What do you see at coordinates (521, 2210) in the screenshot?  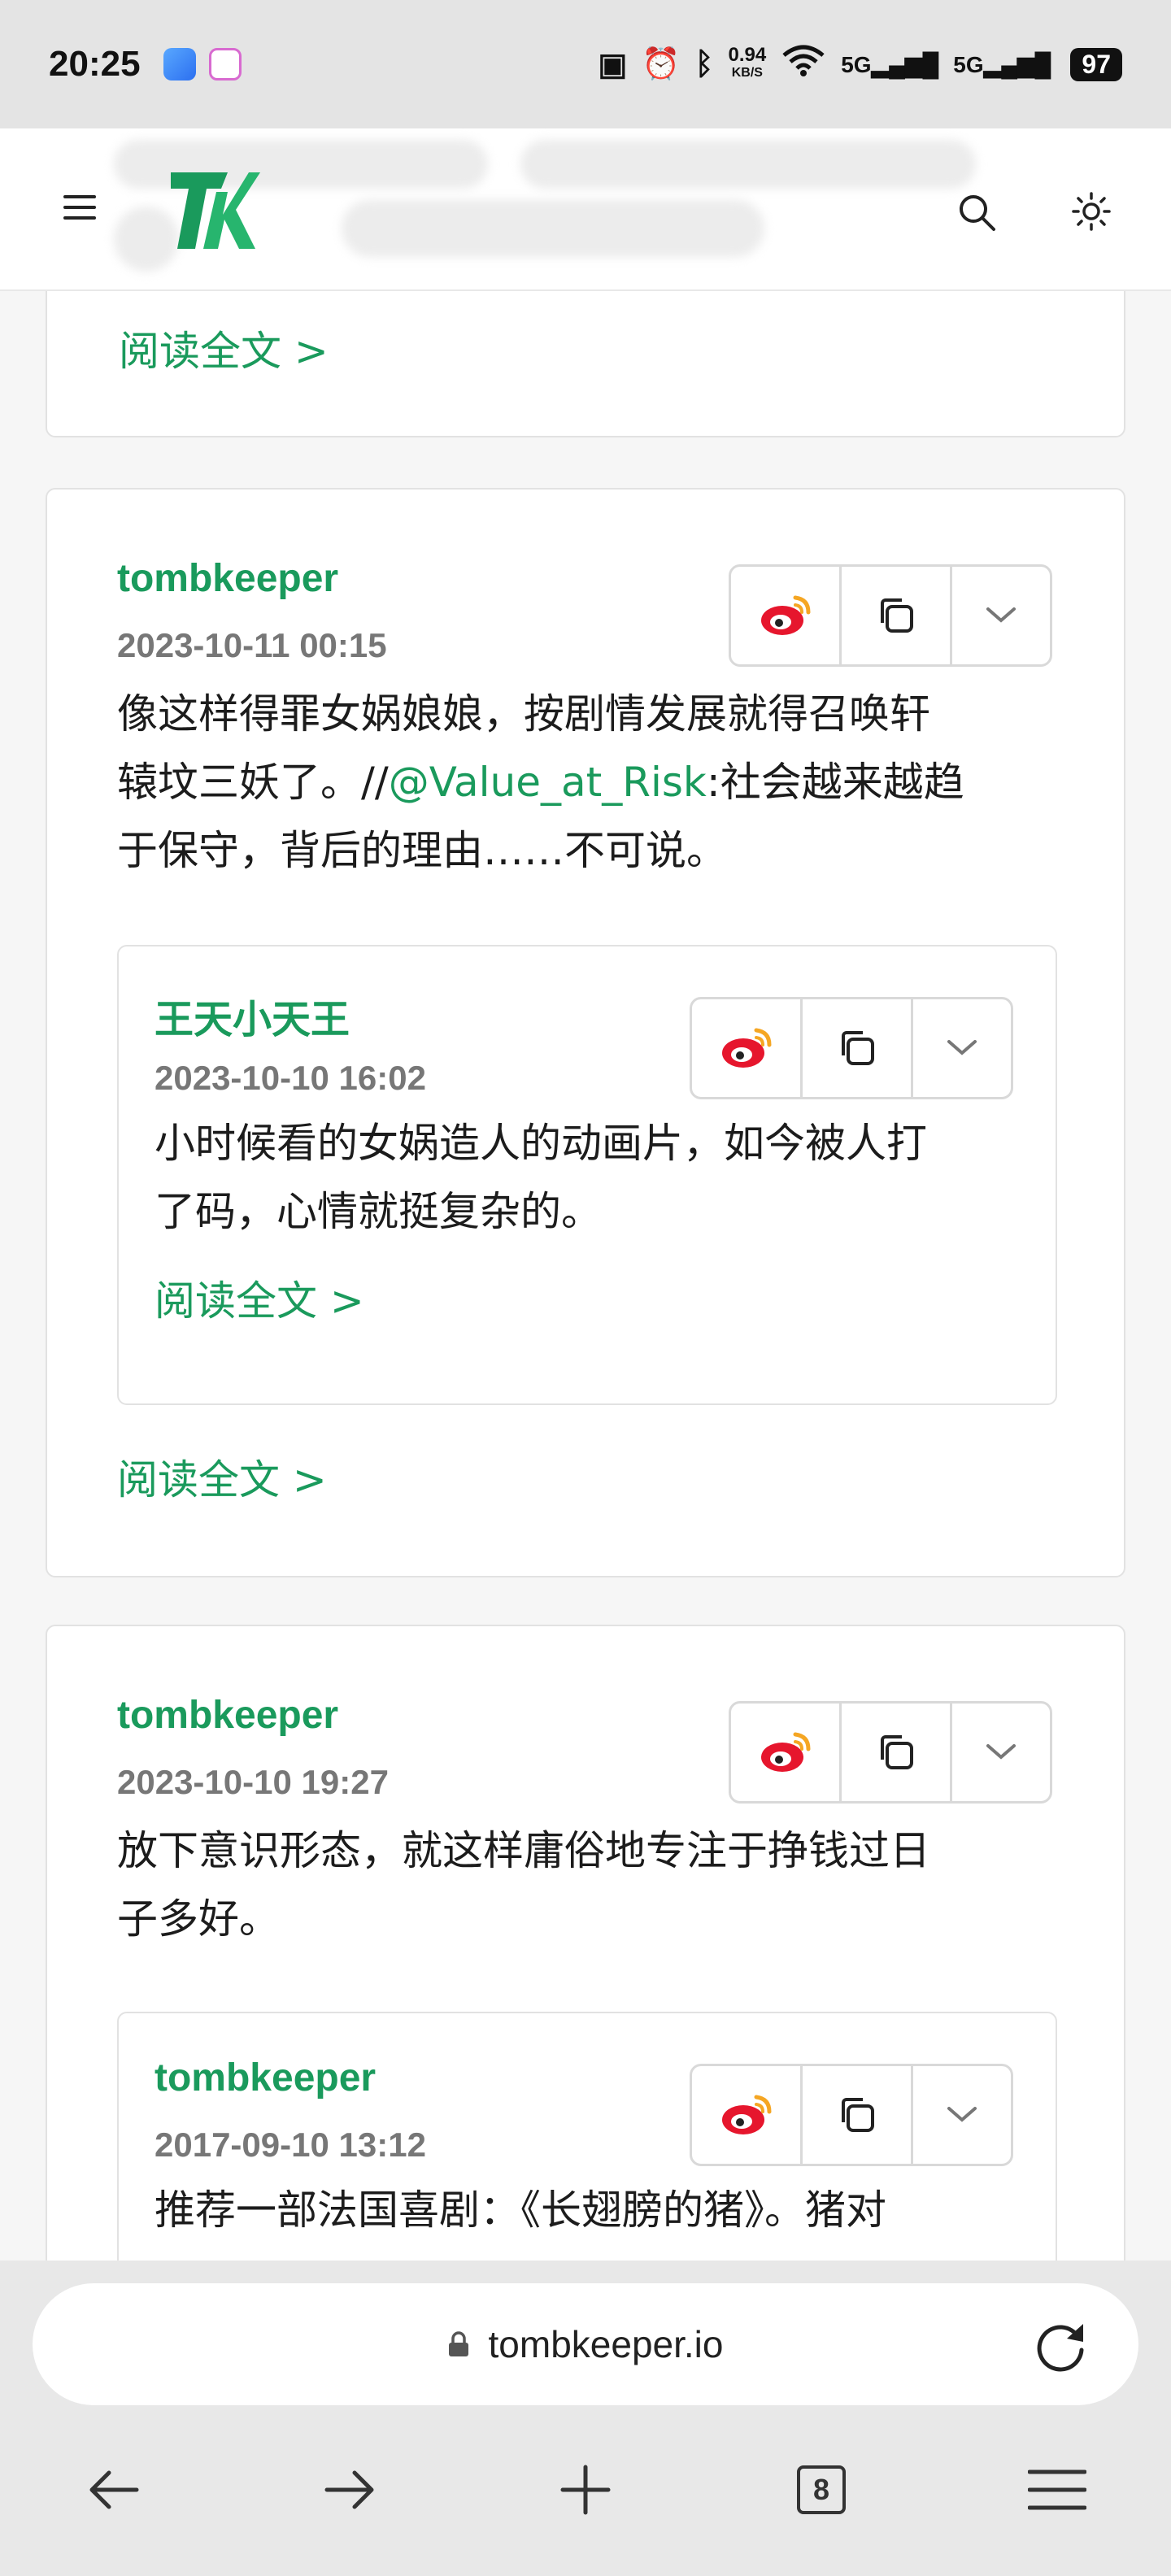 I see `quoted-content: 推荐一部法国喜剧：《长翅膀的猪》。猪对` at bounding box center [521, 2210].